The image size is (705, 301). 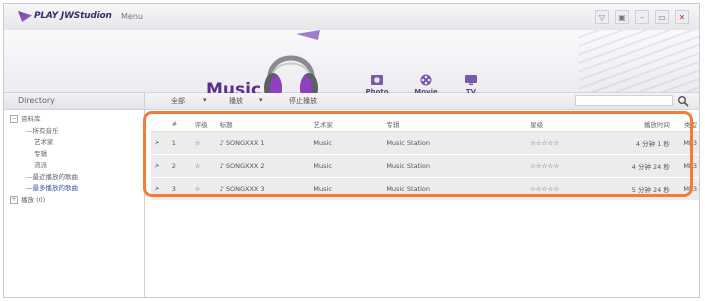 What do you see at coordinates (74, 120) in the screenshot?
I see `tree-item-library: − 资料库` at bounding box center [74, 120].